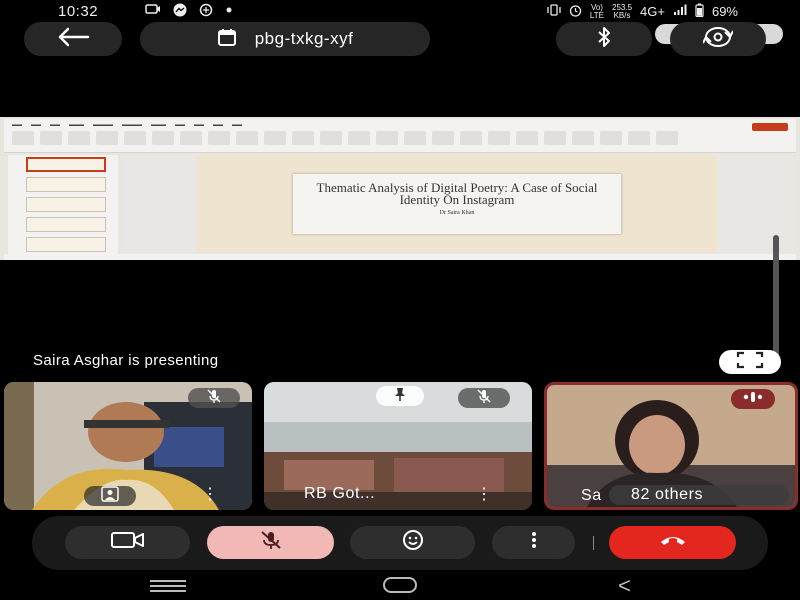 This screenshot has height=600, width=800. What do you see at coordinates (622, 11) in the screenshot?
I see `network-speed: 253.5 KB/s` at bounding box center [622, 11].